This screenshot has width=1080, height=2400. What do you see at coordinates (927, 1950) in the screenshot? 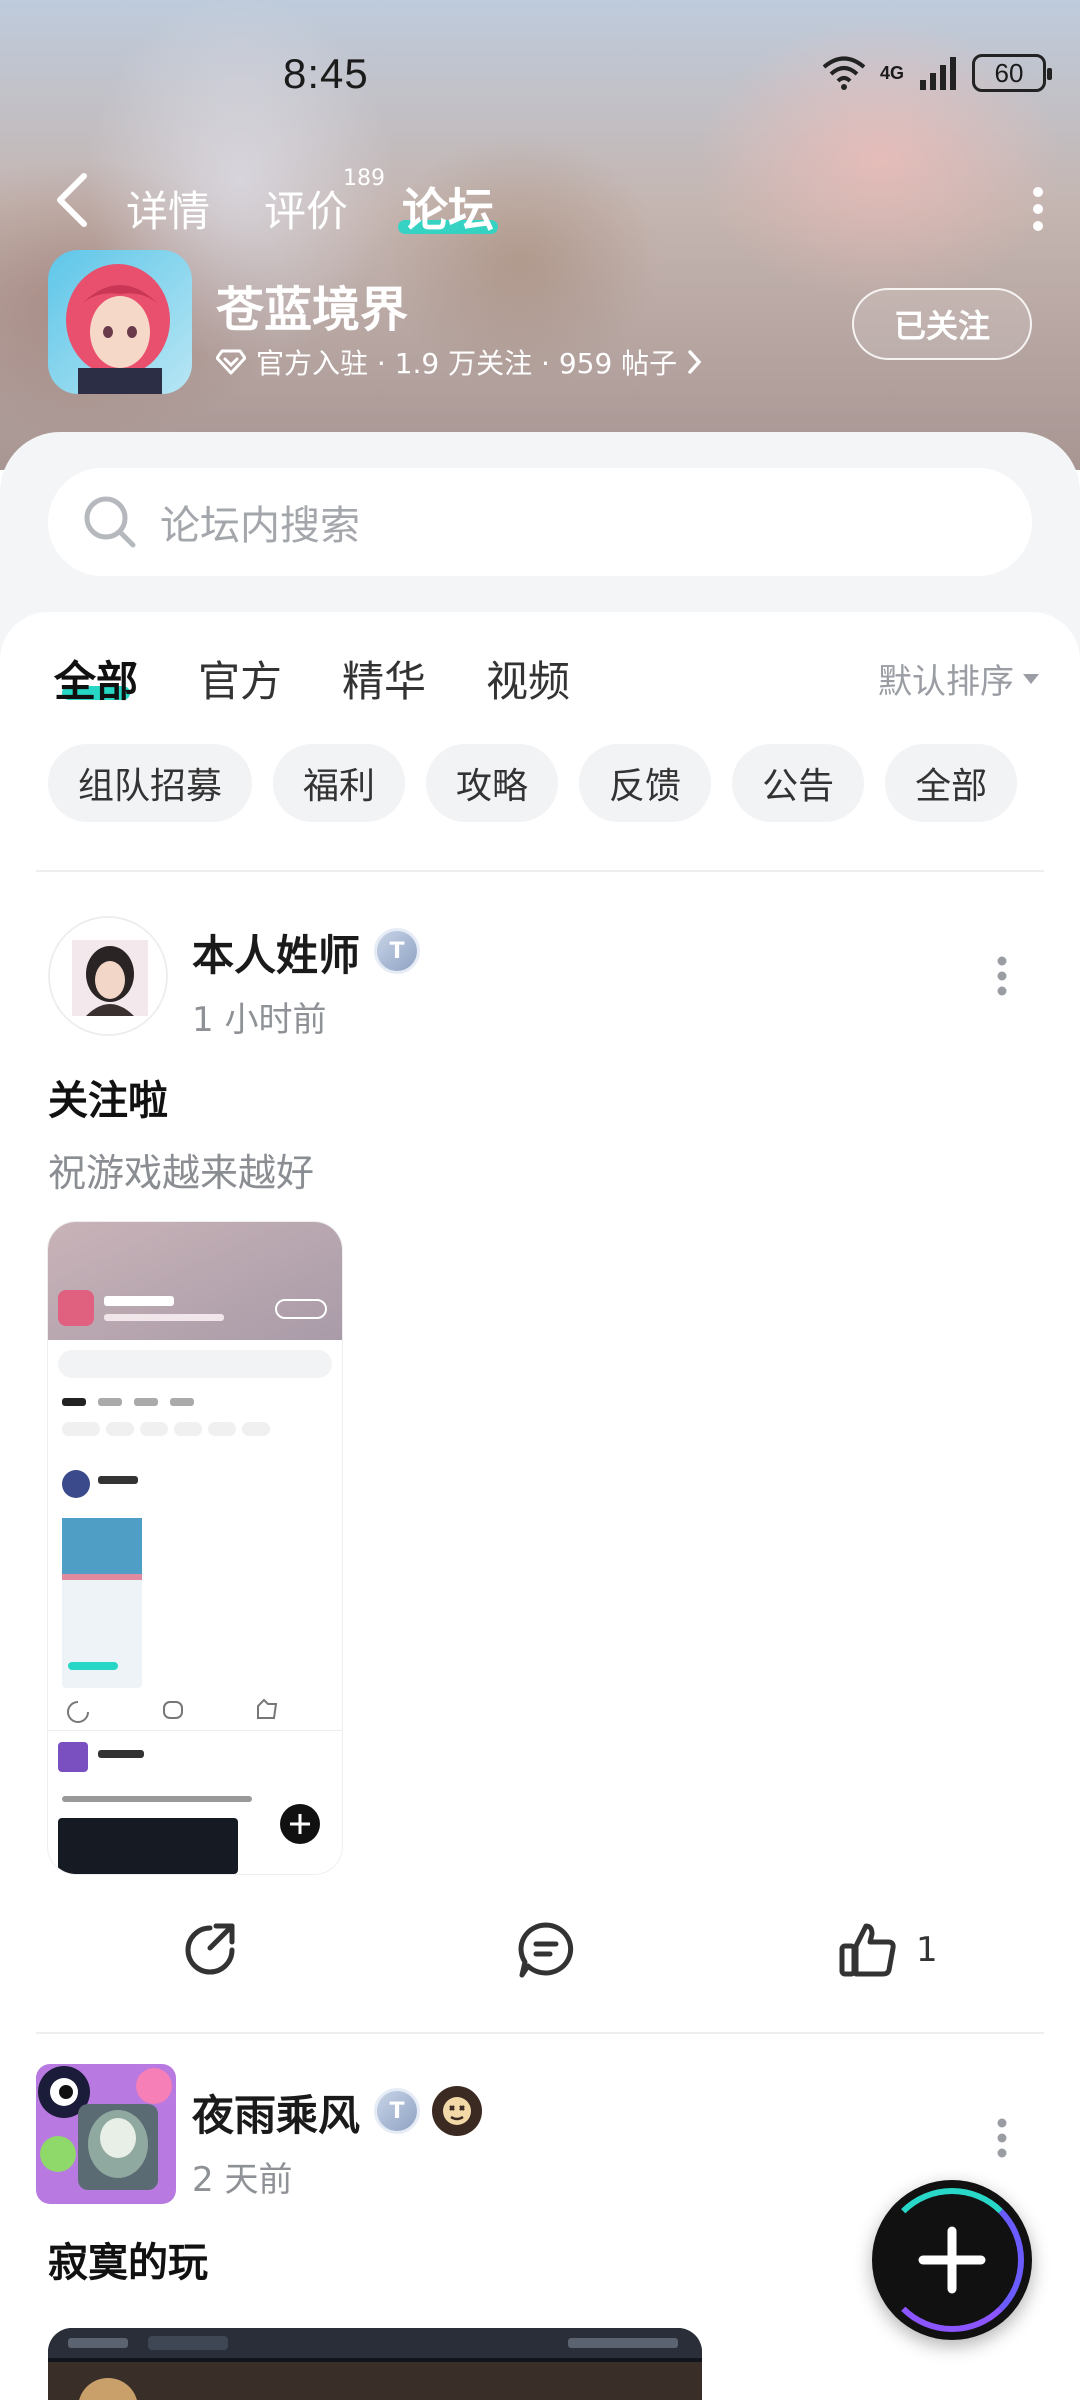
I see `like-count: 1` at bounding box center [927, 1950].